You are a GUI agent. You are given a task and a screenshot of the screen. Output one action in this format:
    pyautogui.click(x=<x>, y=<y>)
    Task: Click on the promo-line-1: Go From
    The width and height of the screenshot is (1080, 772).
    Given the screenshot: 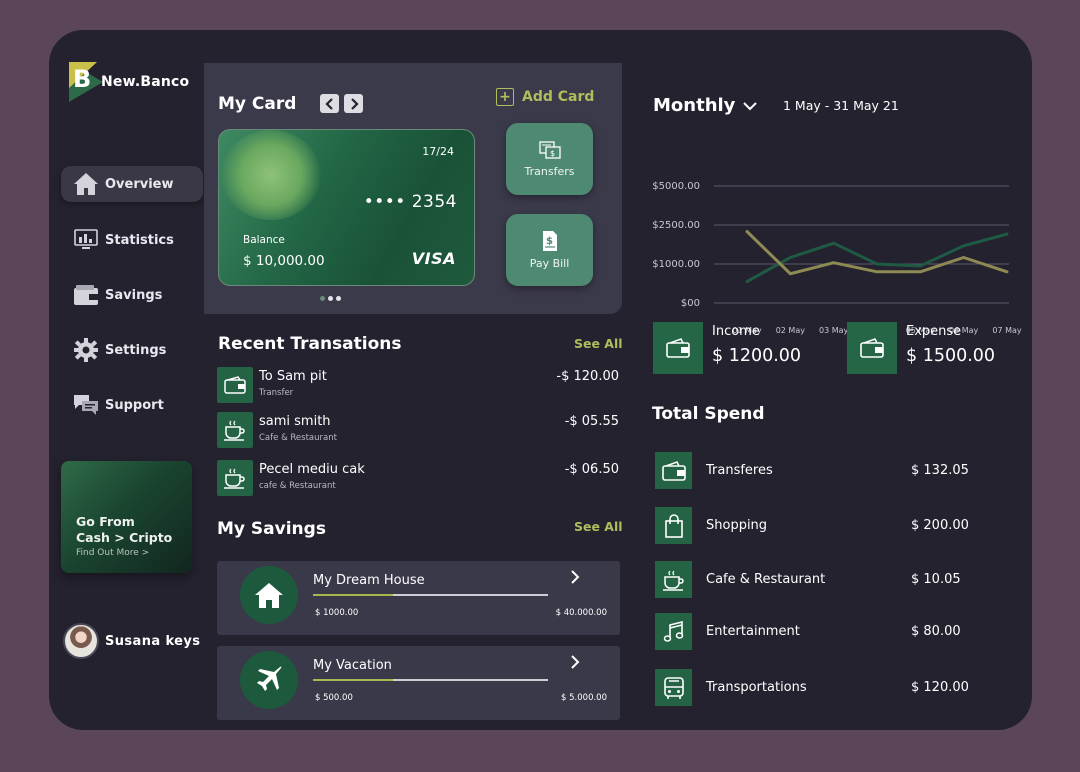 What is the action you would take?
    pyautogui.click(x=105, y=521)
    